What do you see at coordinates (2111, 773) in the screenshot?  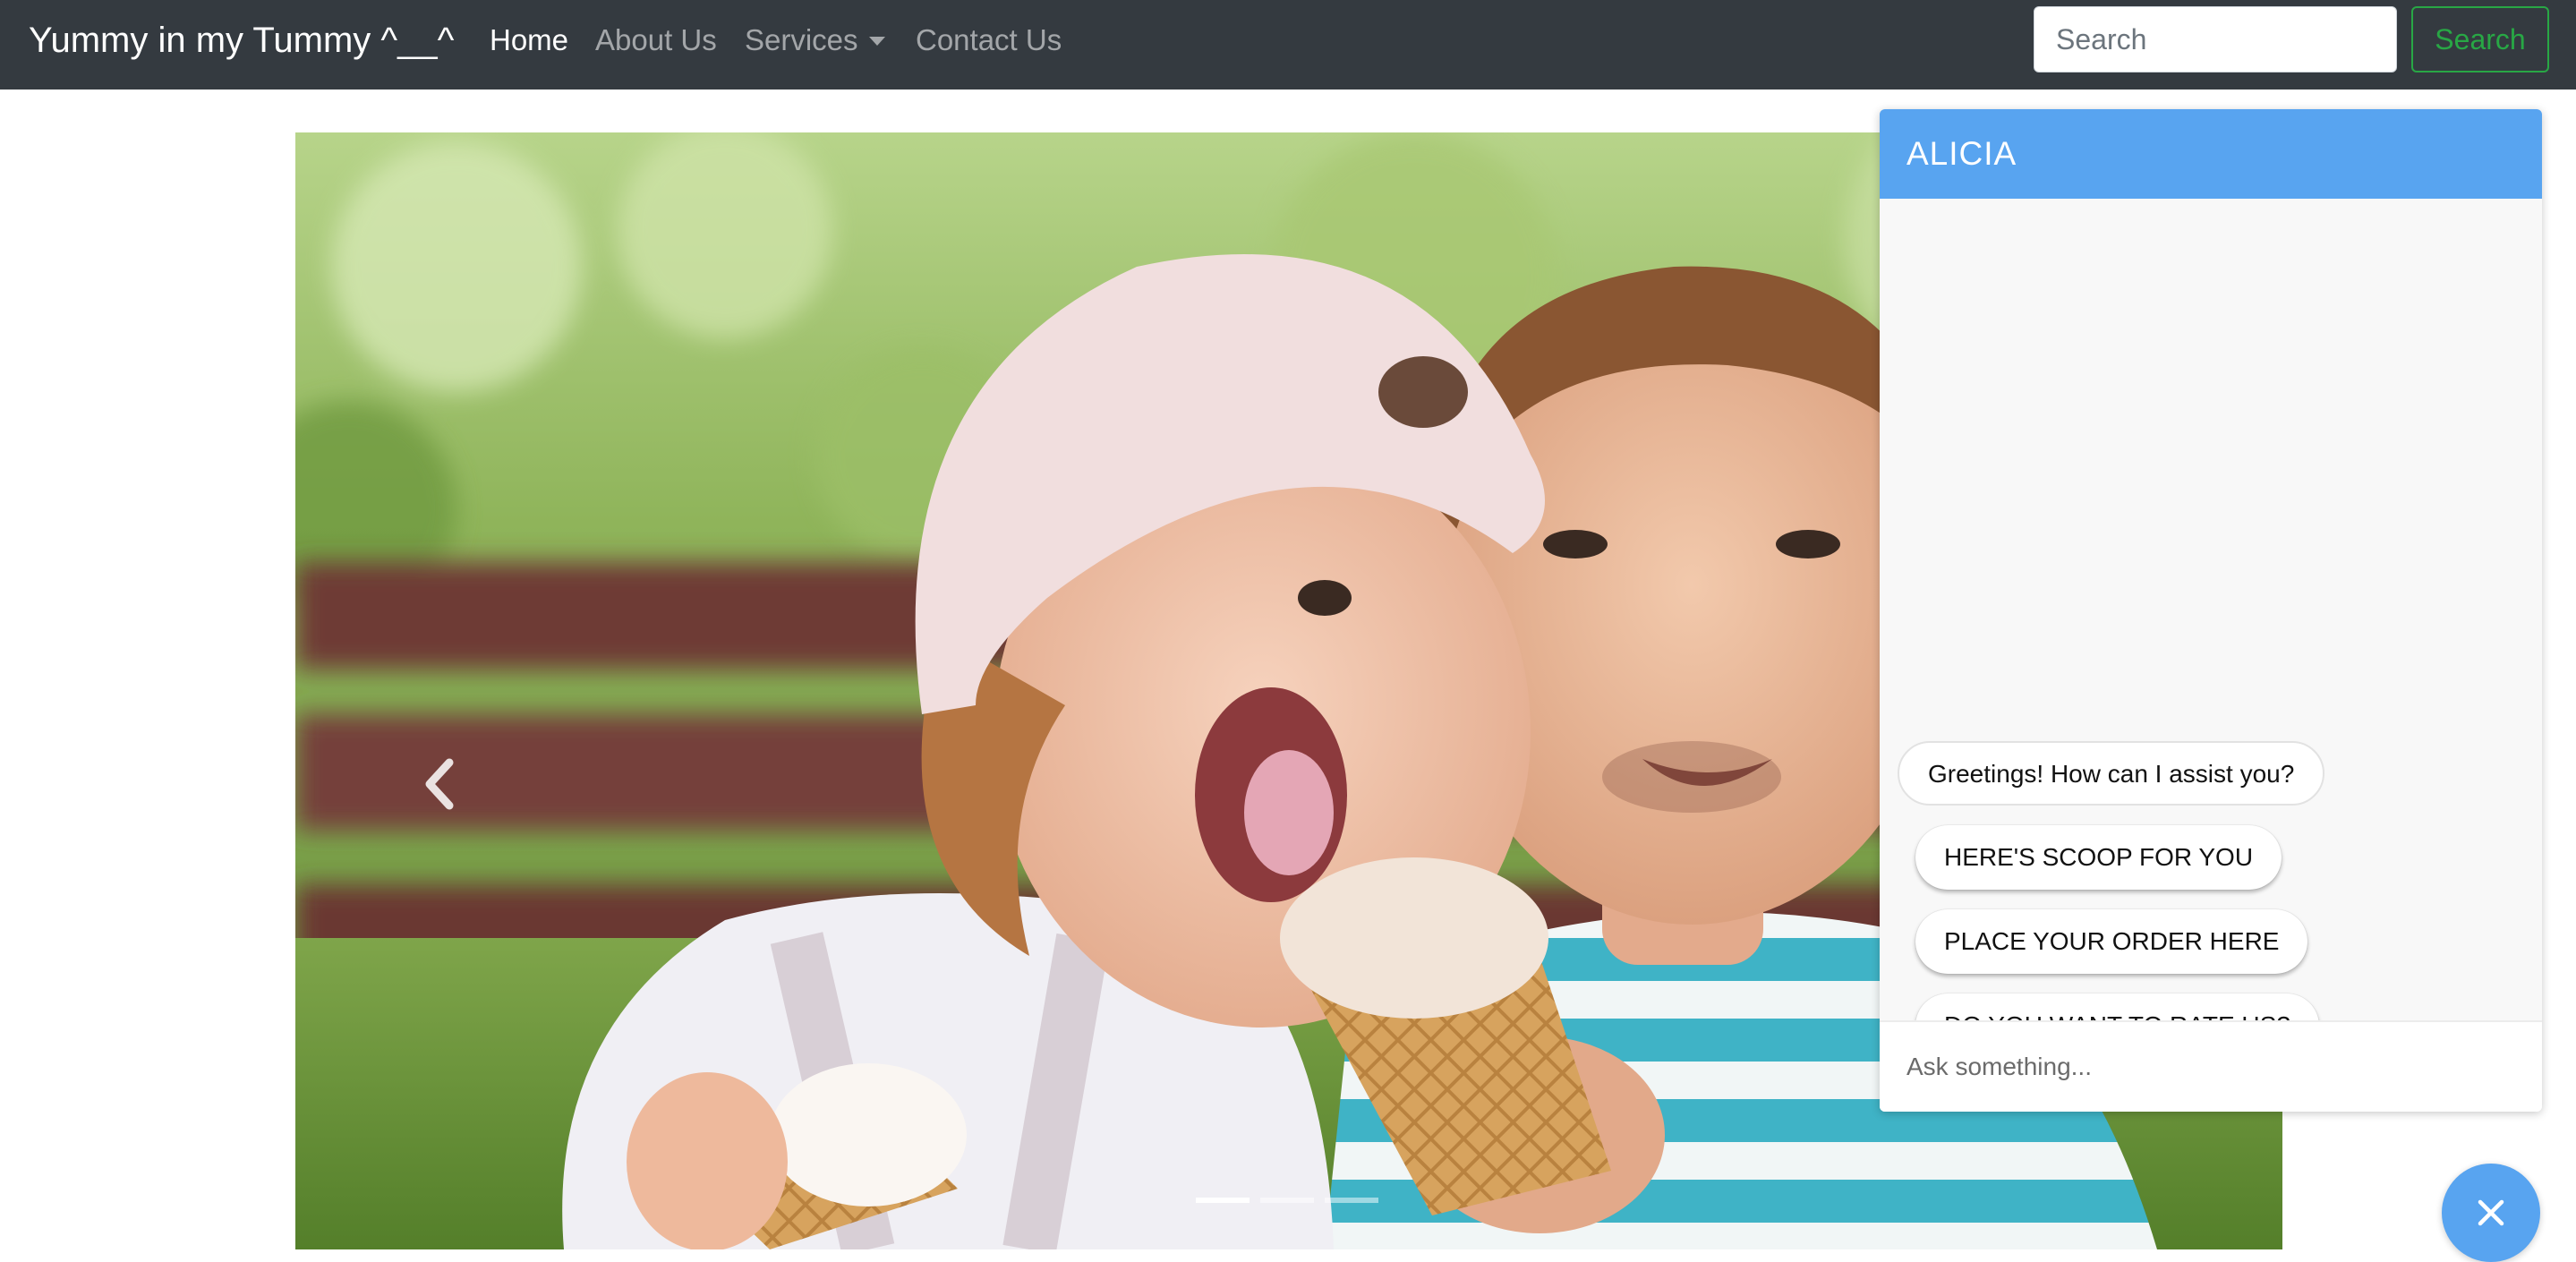 I see `bot-greeting-message: Greetings! How can I assist you?` at bounding box center [2111, 773].